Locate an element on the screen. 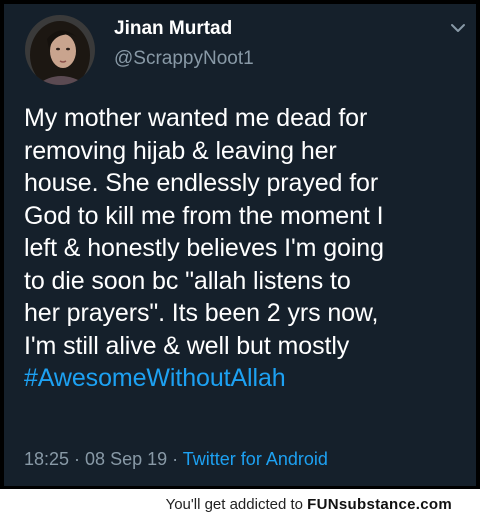 The height and width of the screenshot is (519, 480). tweet-text-line: house. She endlessly prayed for is located at coordinates (201, 183).